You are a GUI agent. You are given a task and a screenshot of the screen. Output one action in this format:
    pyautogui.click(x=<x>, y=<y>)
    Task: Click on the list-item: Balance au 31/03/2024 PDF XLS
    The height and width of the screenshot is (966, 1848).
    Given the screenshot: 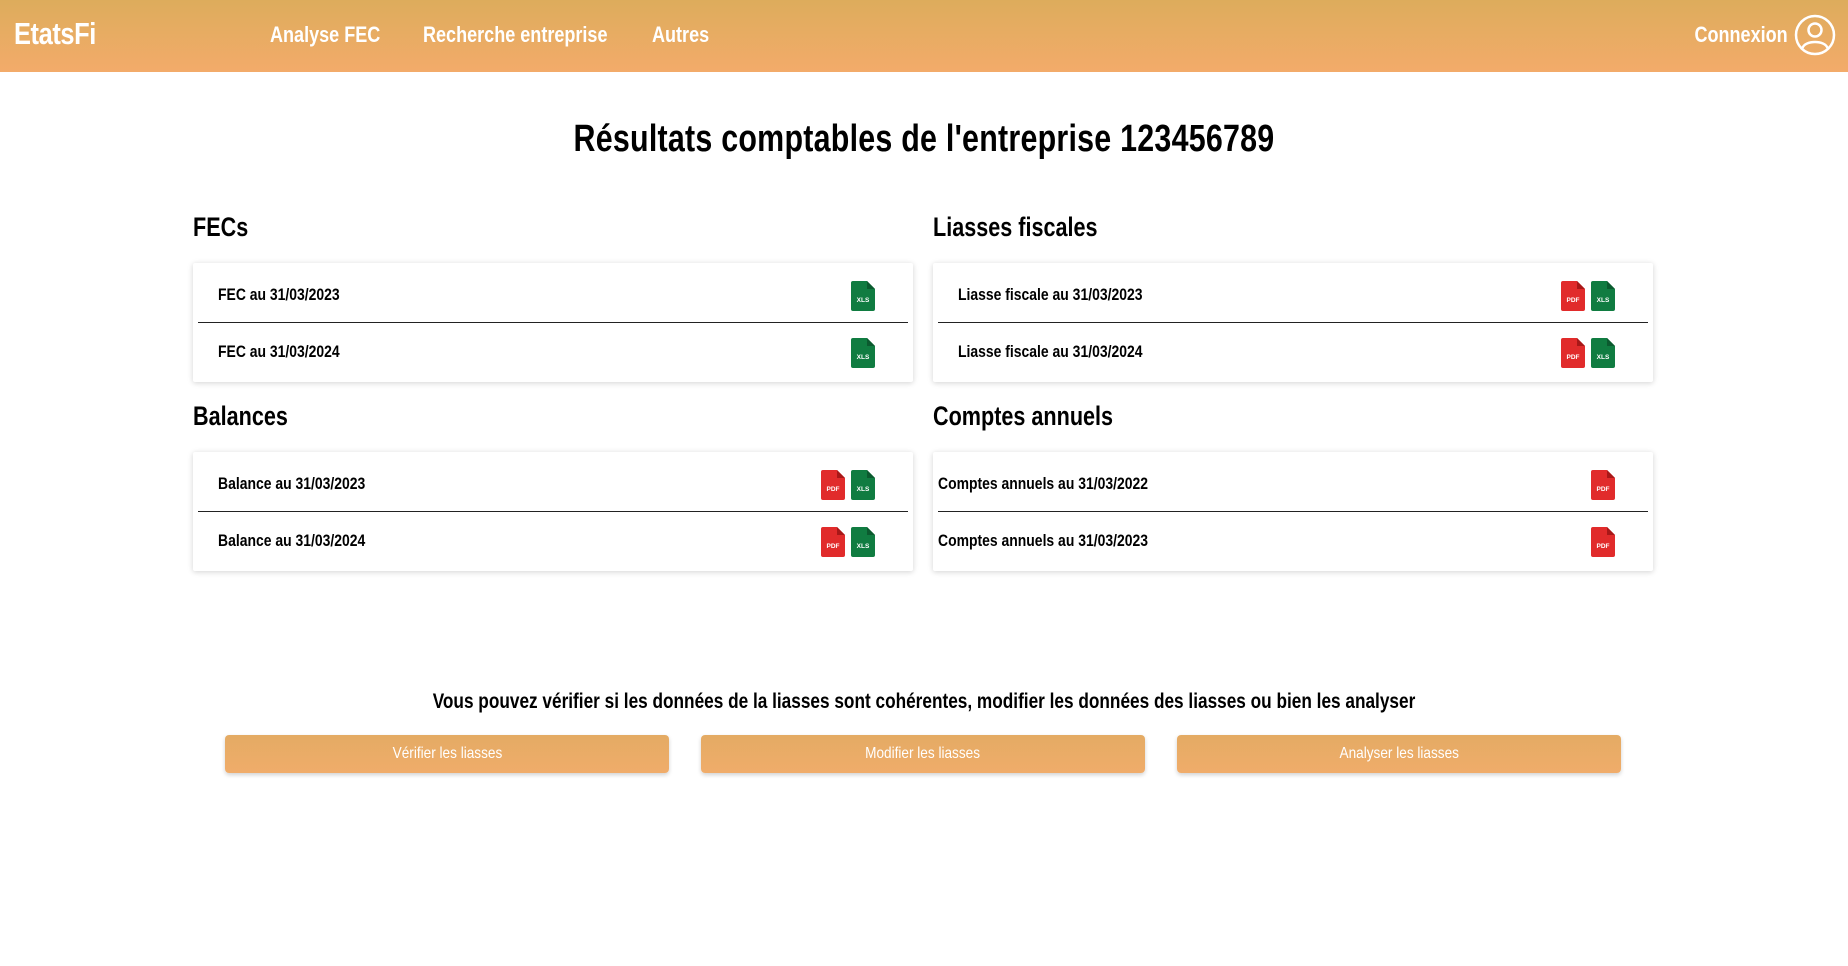 What is the action you would take?
    pyautogui.click(x=553, y=541)
    